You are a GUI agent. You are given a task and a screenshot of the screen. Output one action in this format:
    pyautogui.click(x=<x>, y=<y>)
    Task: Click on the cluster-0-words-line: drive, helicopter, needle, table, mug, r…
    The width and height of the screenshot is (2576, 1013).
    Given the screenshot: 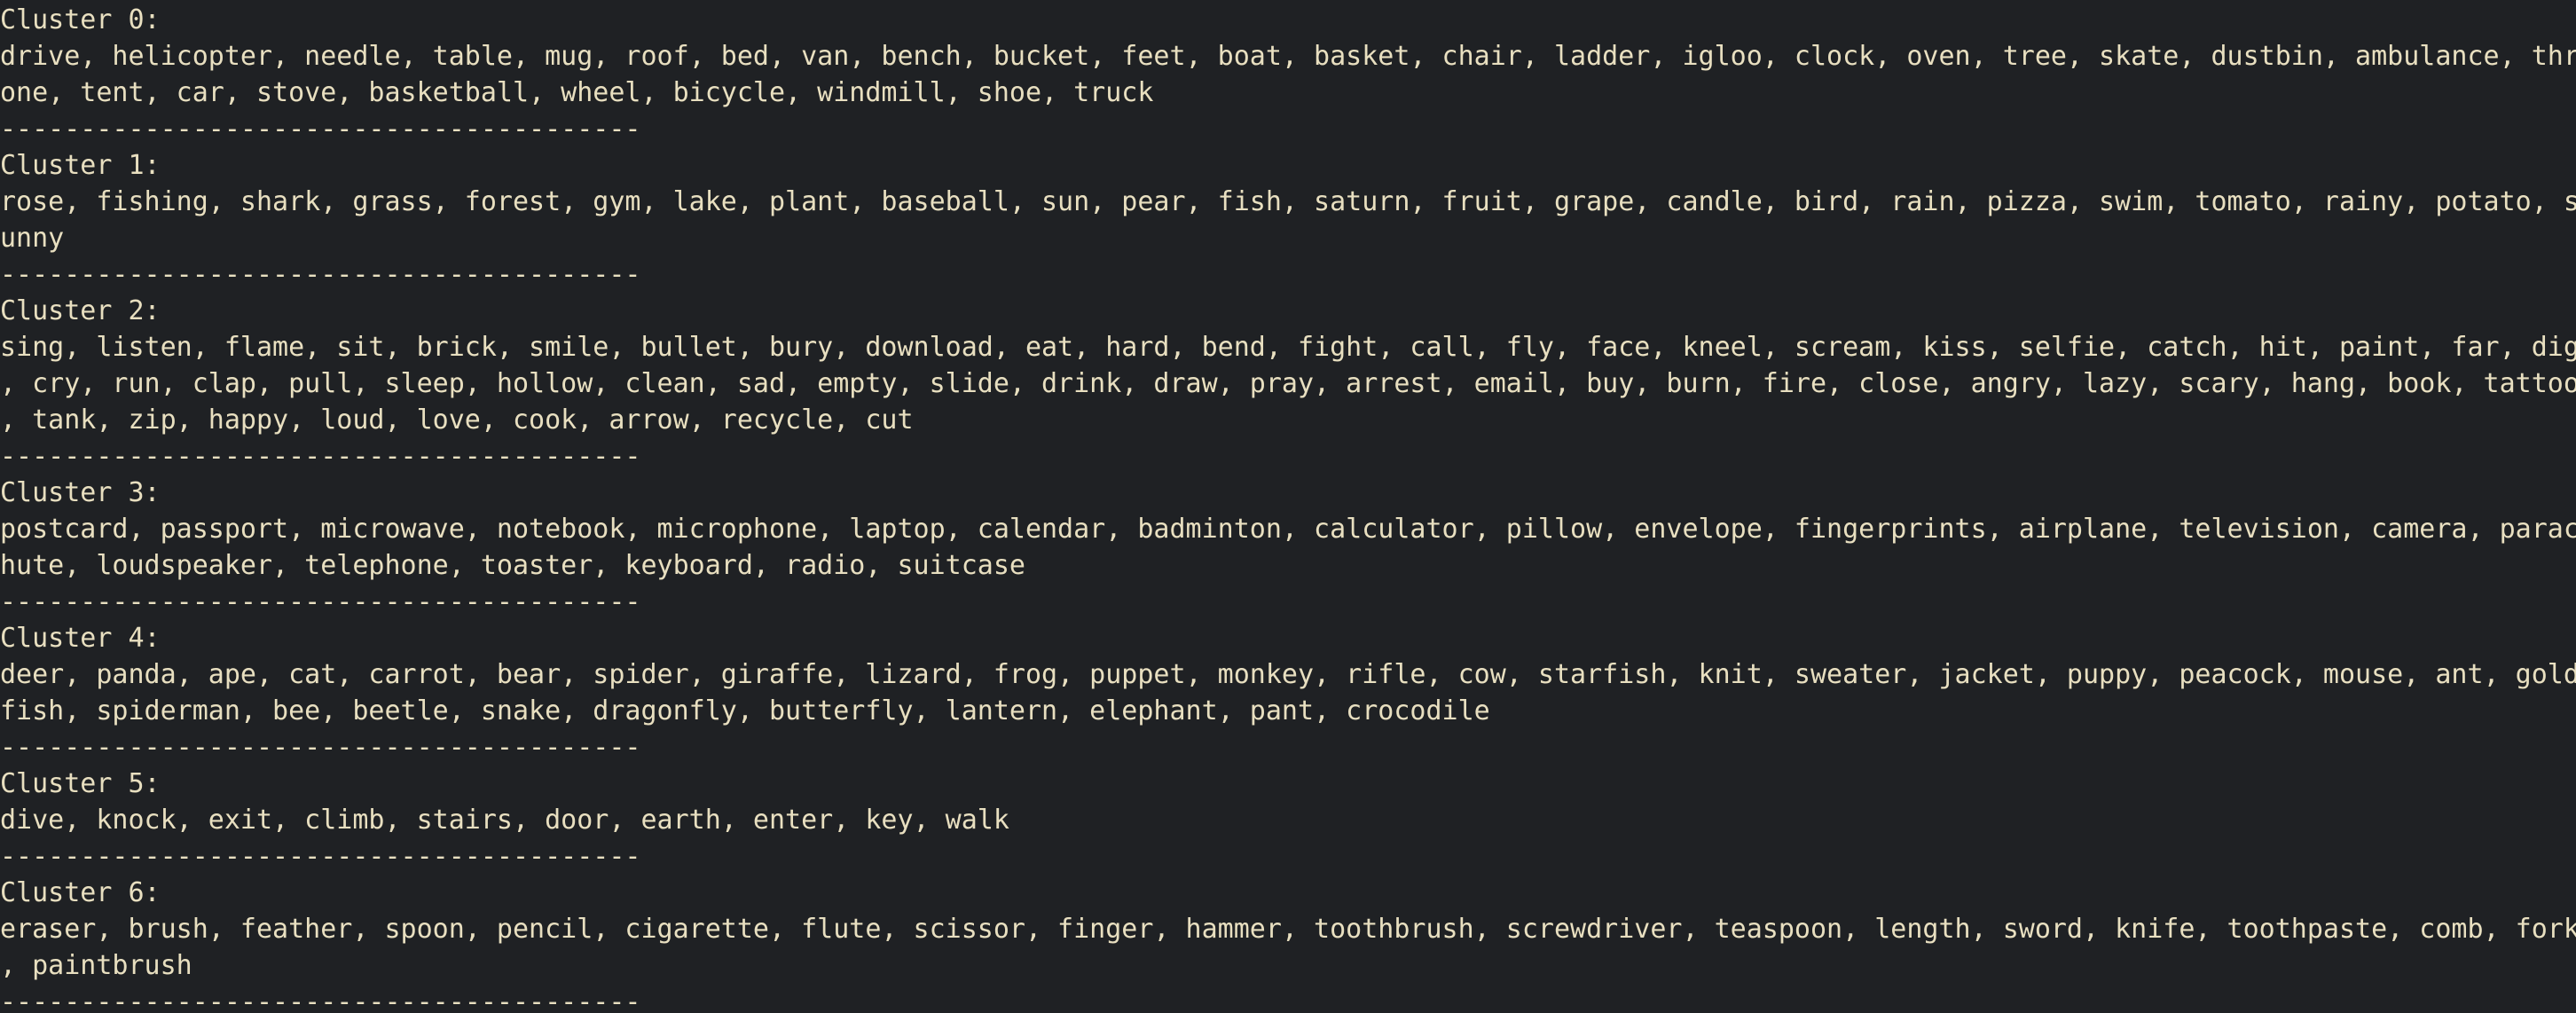 What is the action you would take?
    pyautogui.click(x=1288, y=56)
    